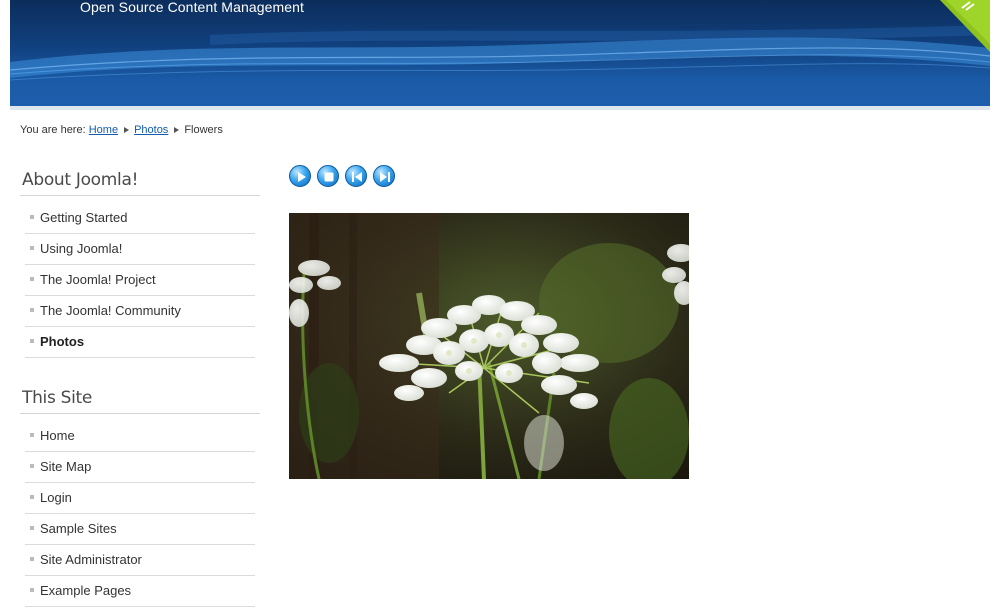 The image size is (1000, 607). What do you see at coordinates (192, 7) in the screenshot?
I see `site-tagline: Open Source Content Management` at bounding box center [192, 7].